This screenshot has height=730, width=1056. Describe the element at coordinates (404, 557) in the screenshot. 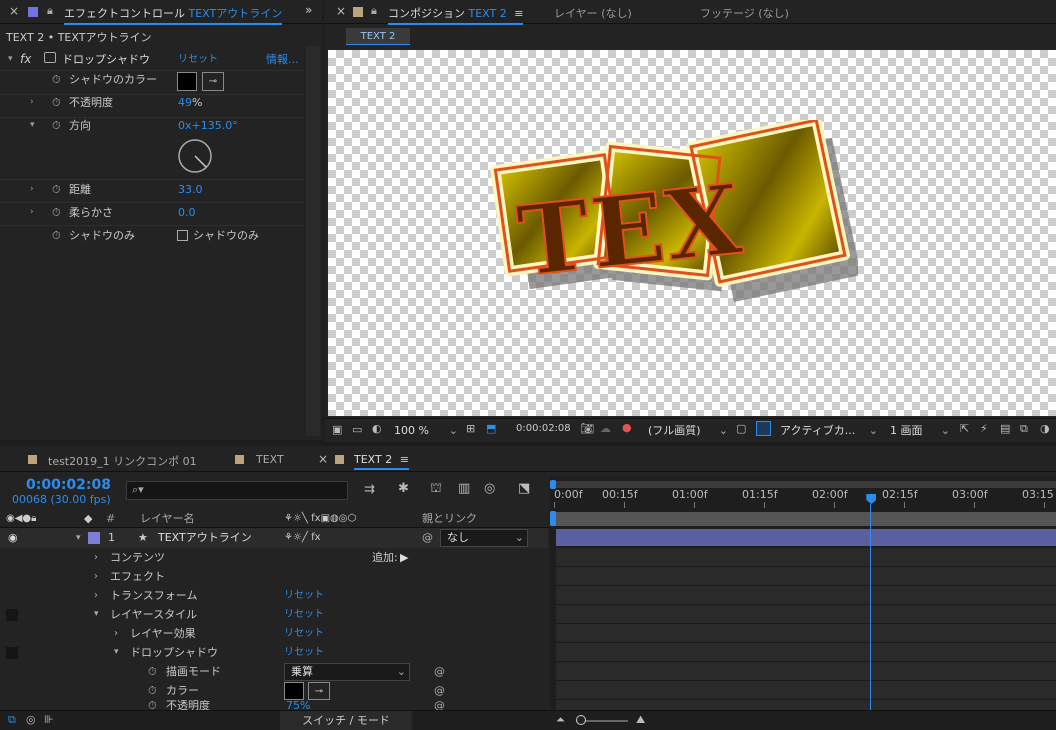

I see `add-menu-icon: ▶` at that location.